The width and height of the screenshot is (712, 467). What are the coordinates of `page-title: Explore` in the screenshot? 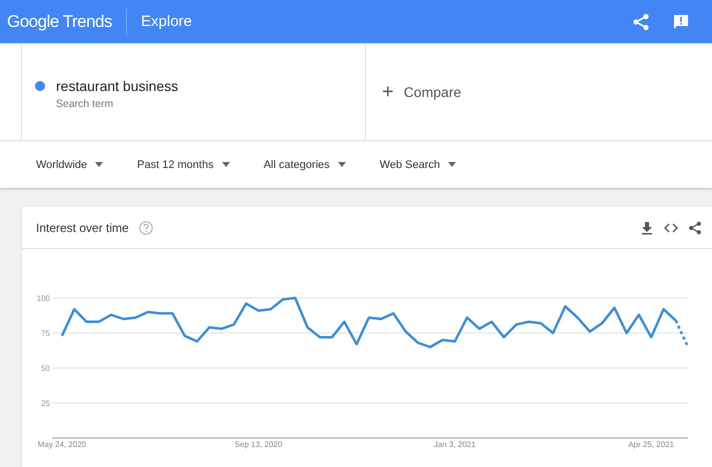 It's located at (166, 21).